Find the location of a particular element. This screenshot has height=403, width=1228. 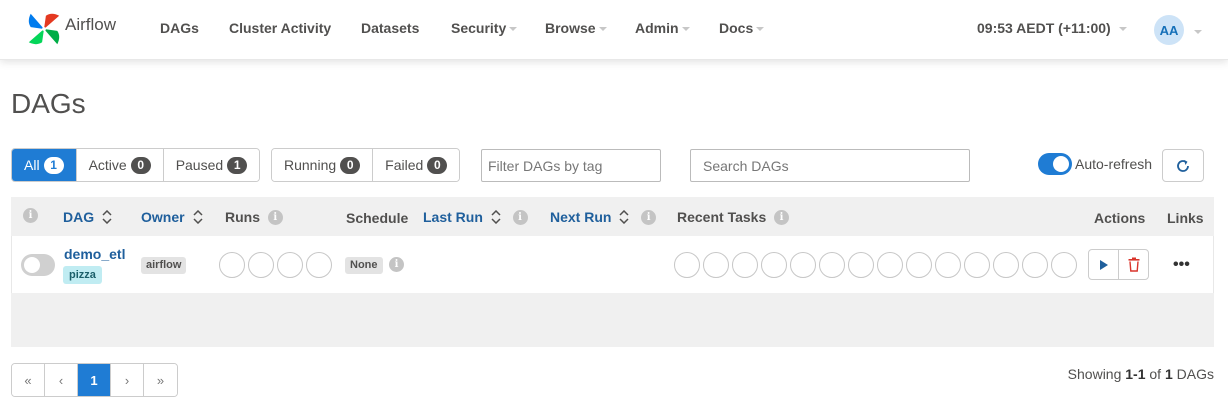

header-last-run-label: Last Run is located at coordinates (453, 217).